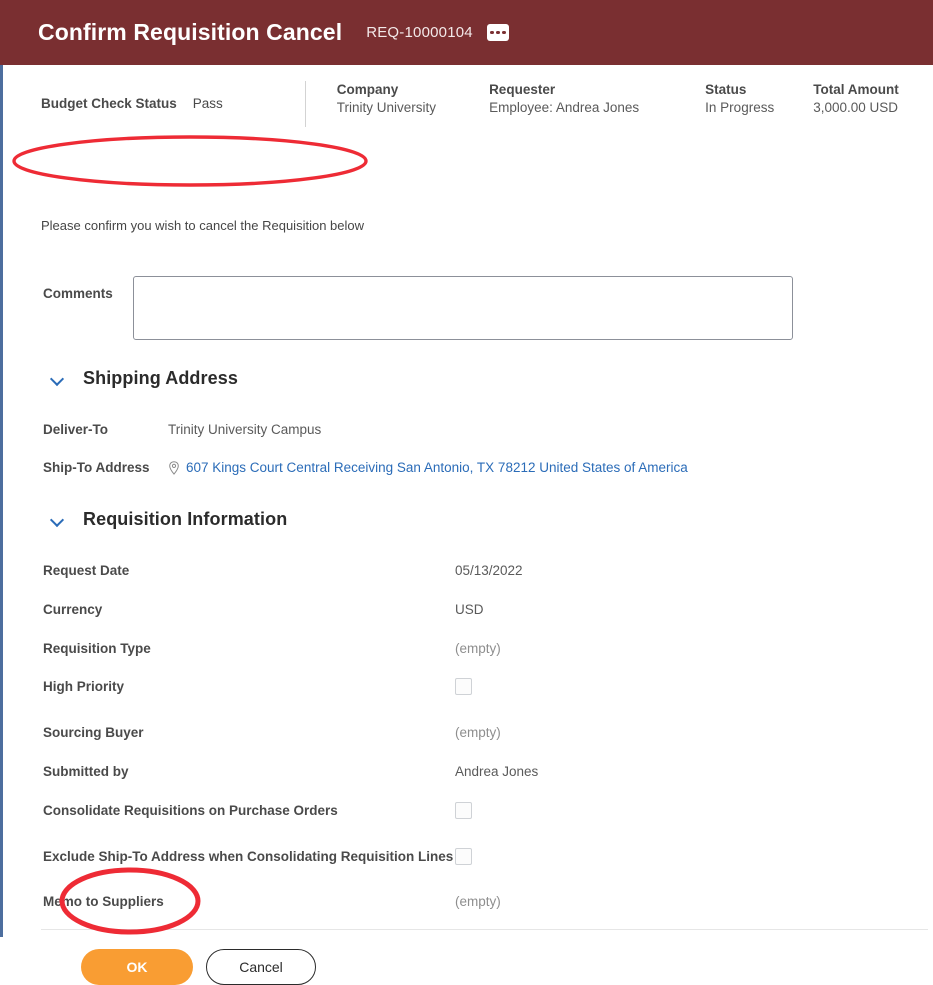  I want to click on section-header-shipping-address: Shipping Address, so click(143, 378).